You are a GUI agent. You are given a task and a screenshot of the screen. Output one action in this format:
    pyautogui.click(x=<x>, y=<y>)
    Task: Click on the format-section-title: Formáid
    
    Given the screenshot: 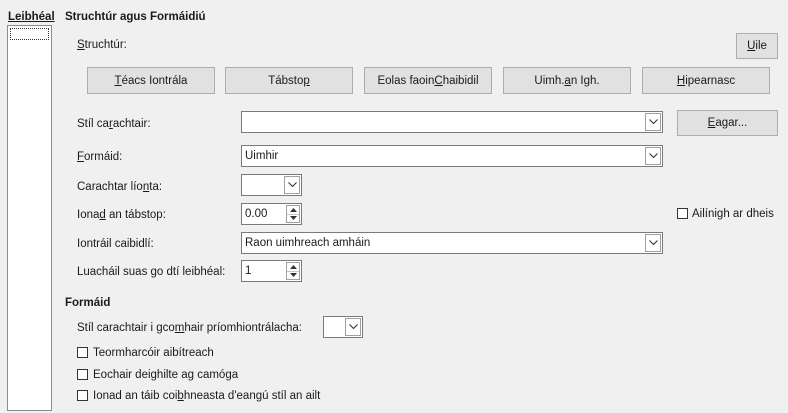 What is the action you would take?
    pyautogui.click(x=88, y=303)
    